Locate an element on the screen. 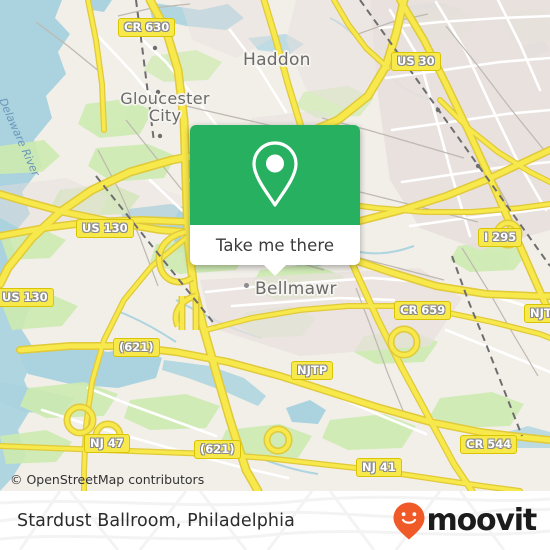 The image size is (550, 550). map-pin-icon is located at coordinates (275, 174).